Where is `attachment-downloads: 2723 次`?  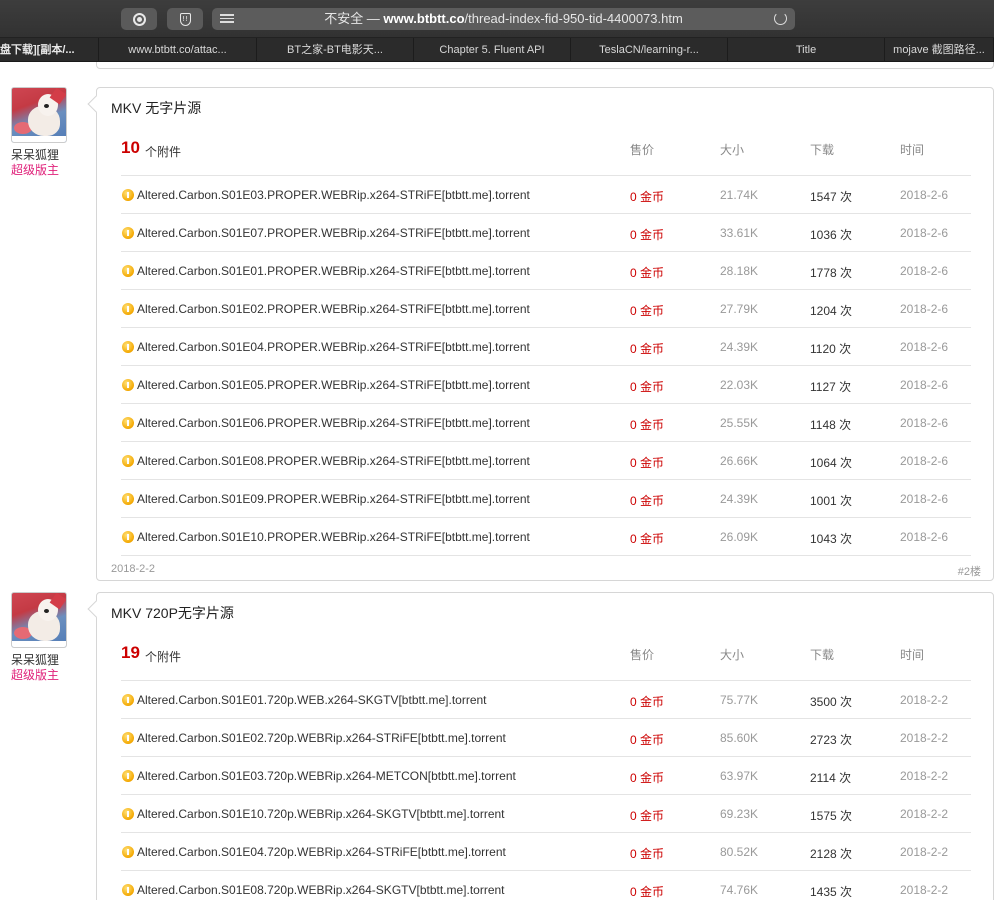
attachment-downloads: 2723 次 is located at coordinates (831, 740).